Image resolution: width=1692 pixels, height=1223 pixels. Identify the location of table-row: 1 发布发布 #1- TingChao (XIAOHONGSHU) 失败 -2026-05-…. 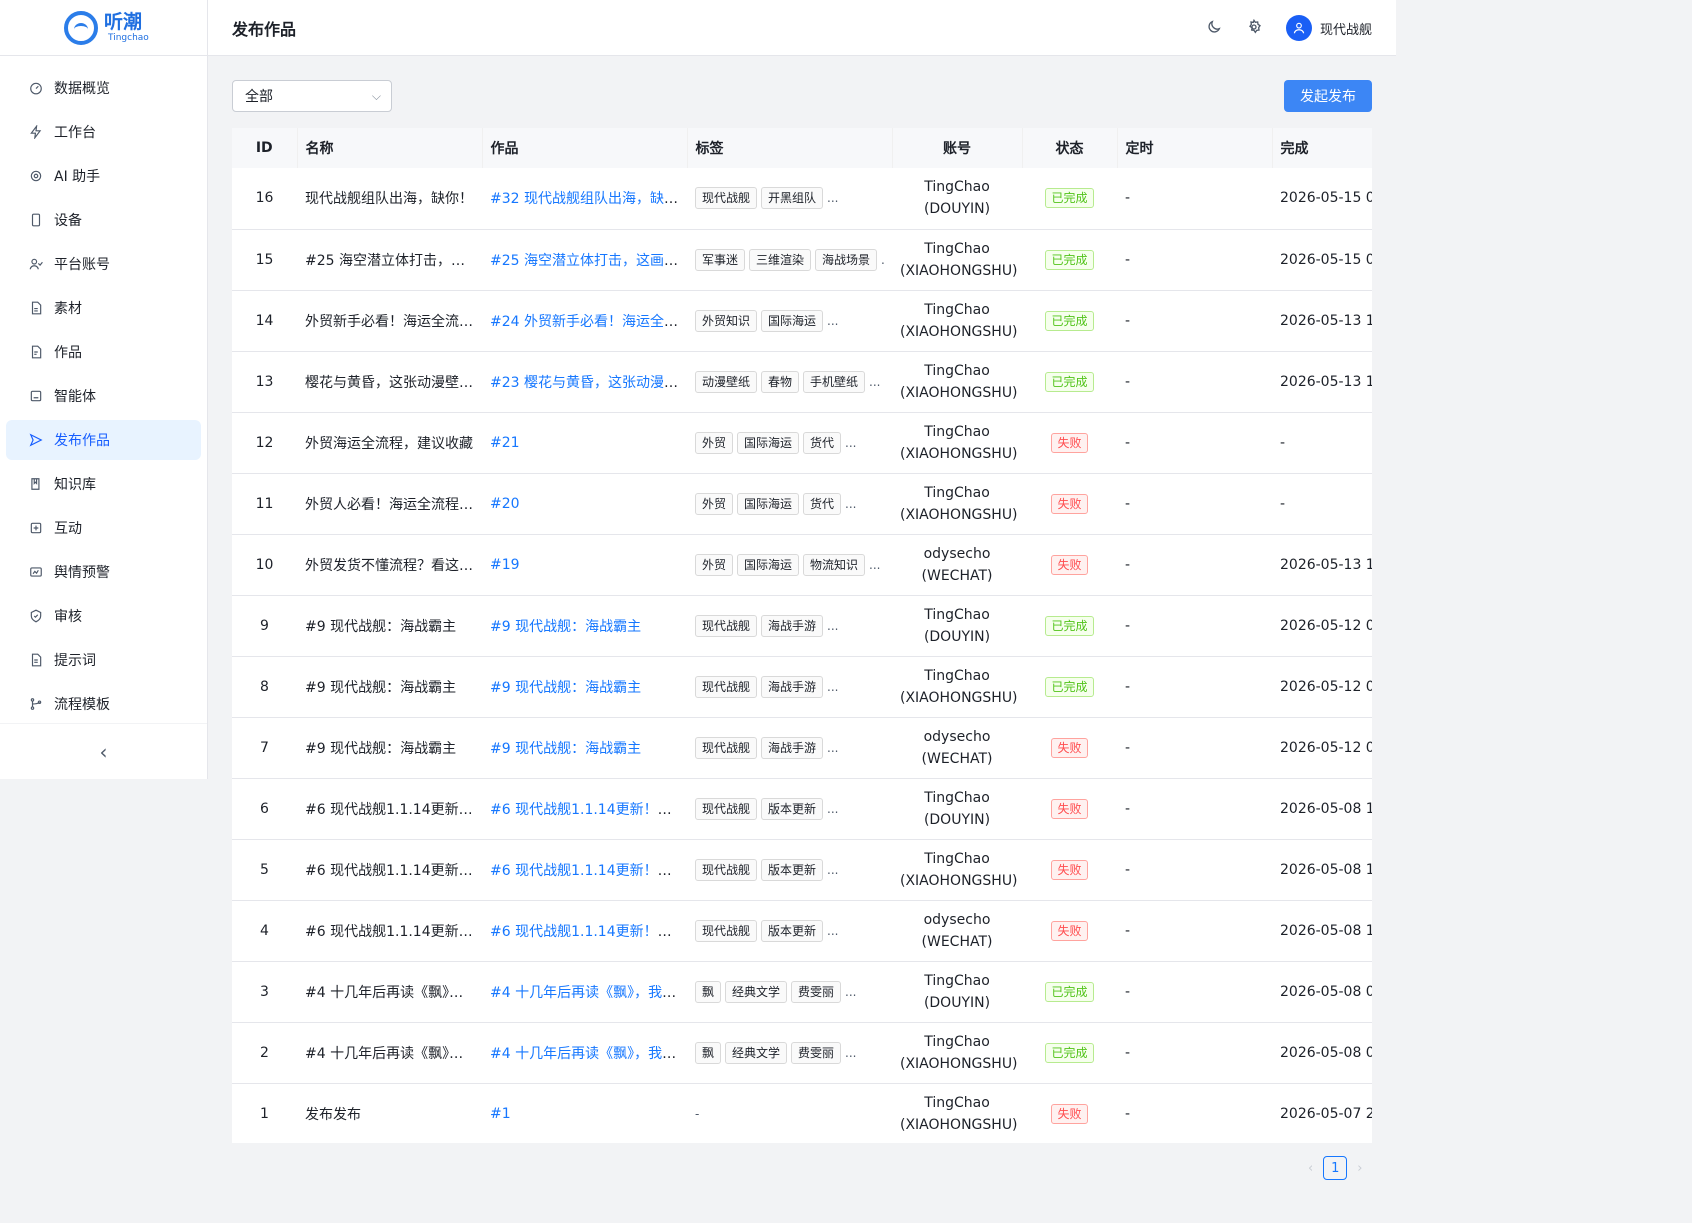
(802, 1113).